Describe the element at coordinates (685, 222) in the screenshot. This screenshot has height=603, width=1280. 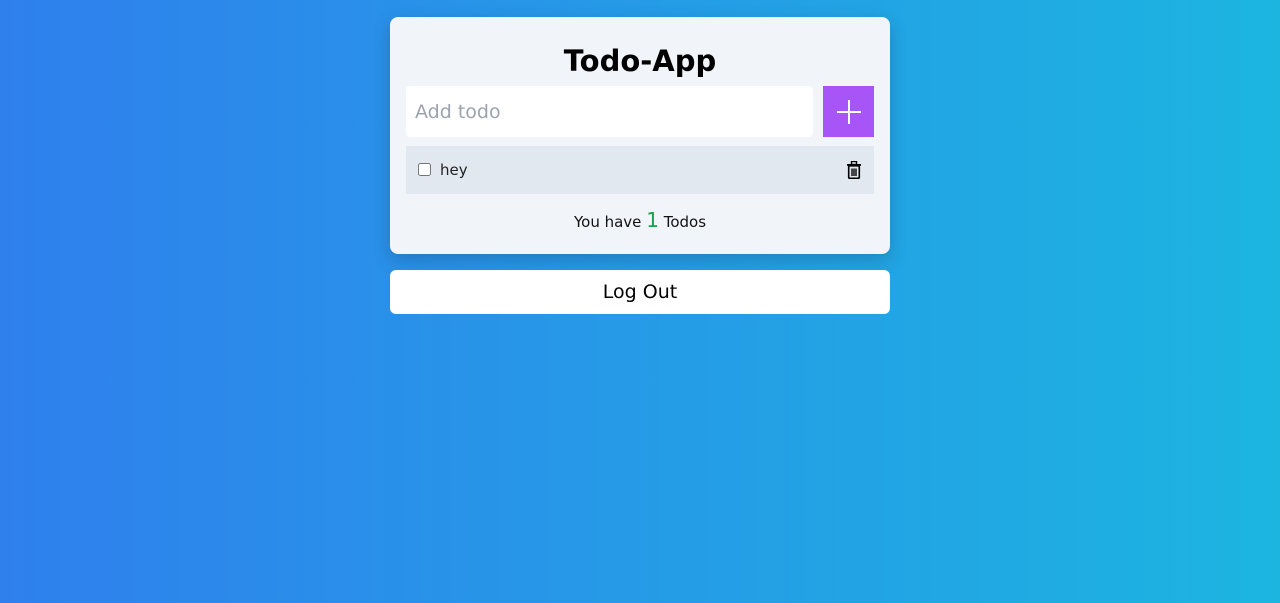
I see `summary-suffix: Todos` at that location.